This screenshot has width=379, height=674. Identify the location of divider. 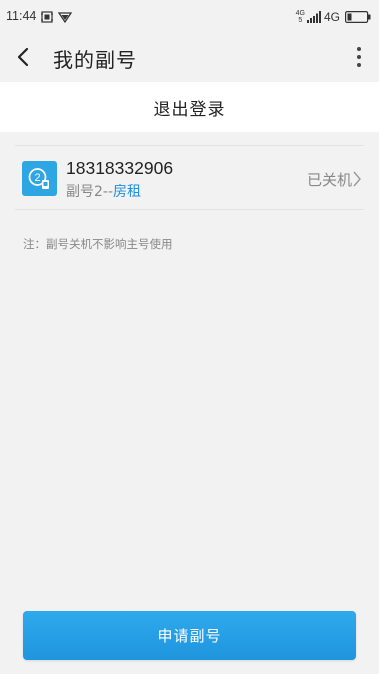
(189, 209).